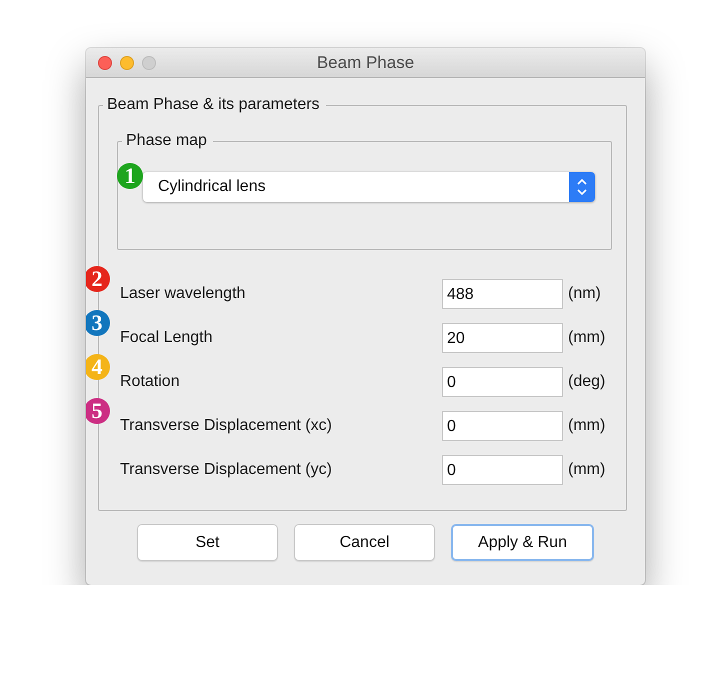 The height and width of the screenshot is (689, 704). What do you see at coordinates (98, 279) in the screenshot?
I see `number-badge: 2` at bounding box center [98, 279].